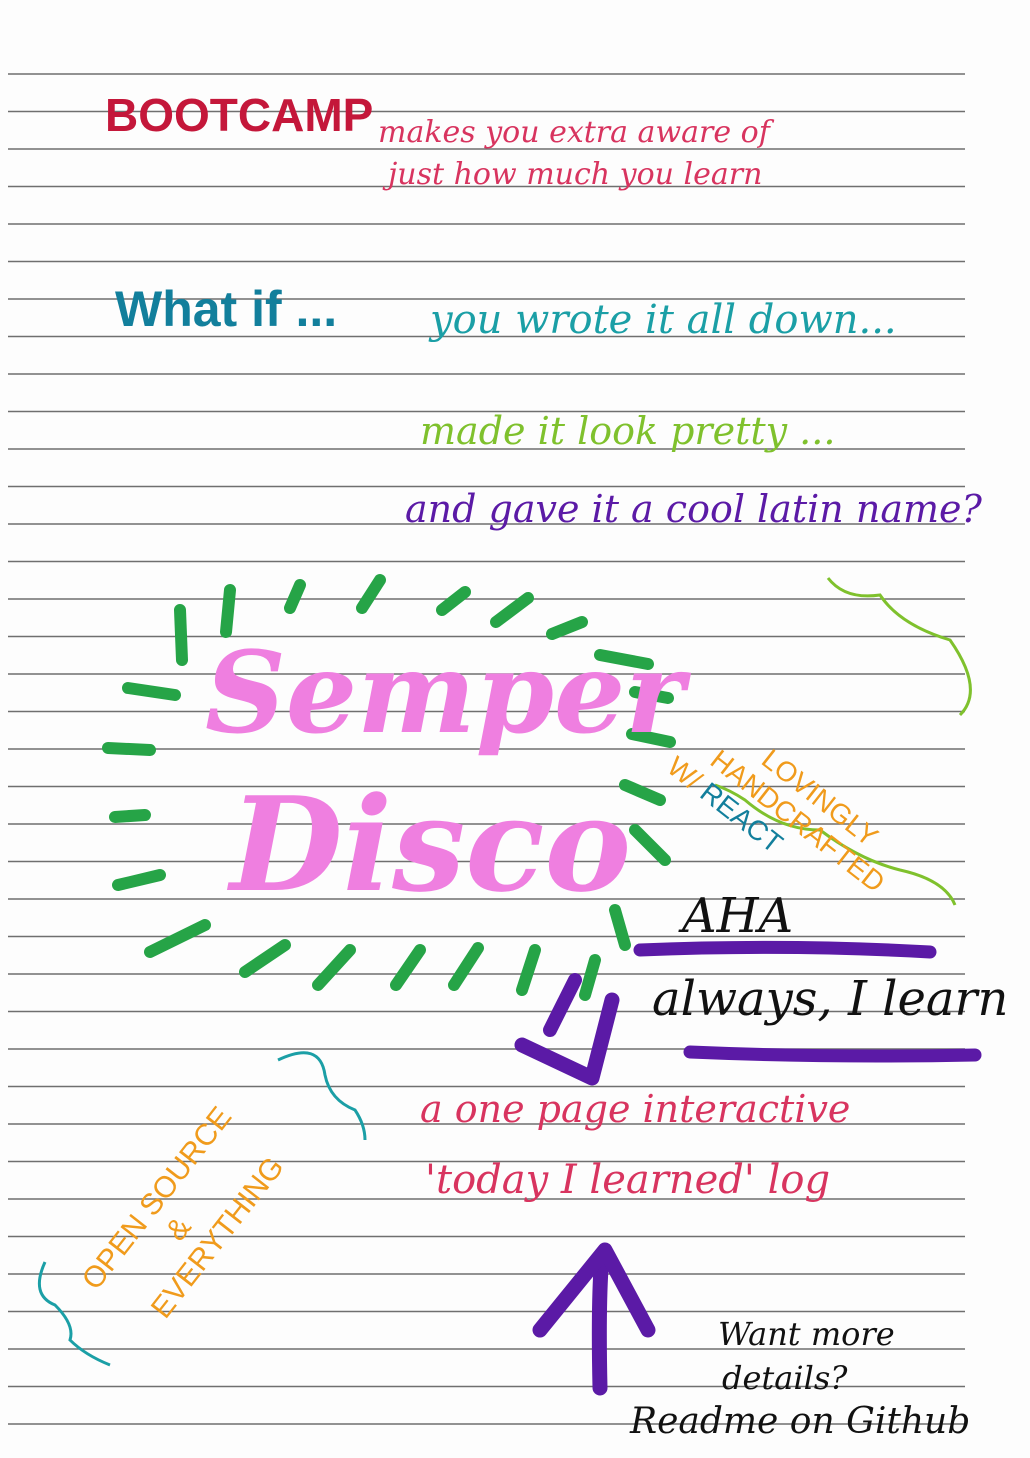  I want to click on always-i-learn: always, I learn, so click(830, 999).